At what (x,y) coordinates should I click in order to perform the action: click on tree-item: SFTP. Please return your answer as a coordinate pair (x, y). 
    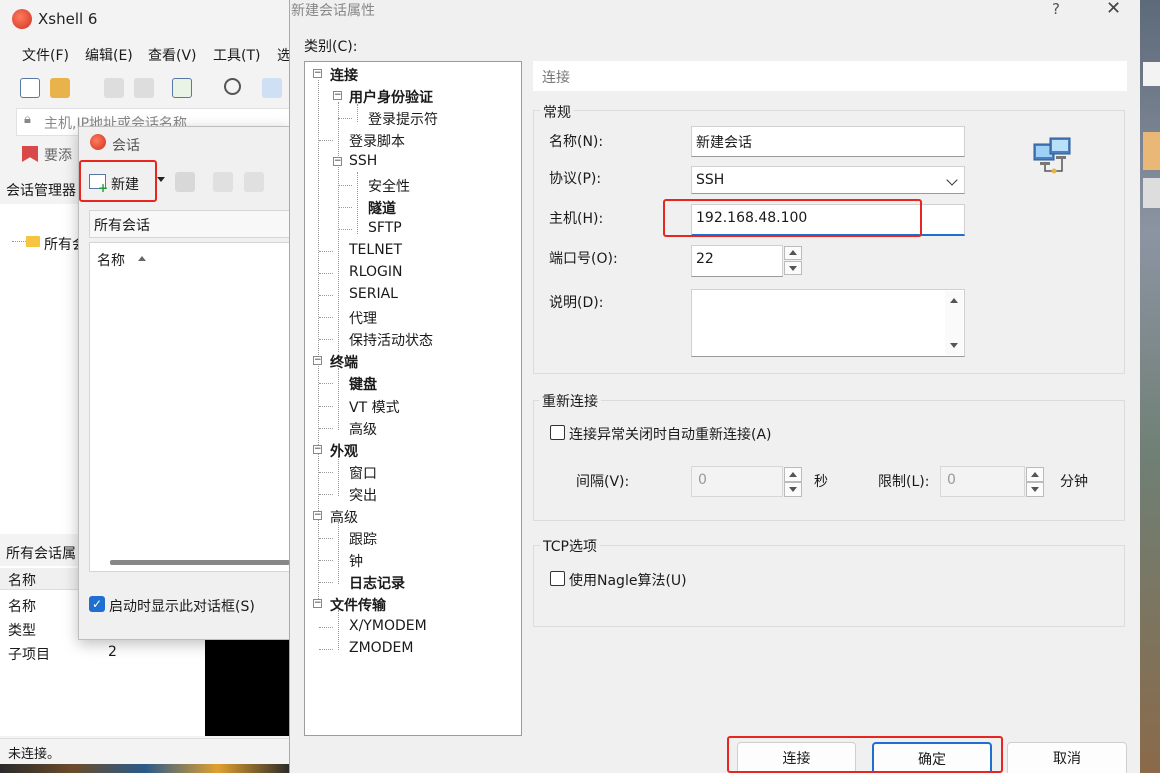
    Looking at the image, I should click on (385, 228).